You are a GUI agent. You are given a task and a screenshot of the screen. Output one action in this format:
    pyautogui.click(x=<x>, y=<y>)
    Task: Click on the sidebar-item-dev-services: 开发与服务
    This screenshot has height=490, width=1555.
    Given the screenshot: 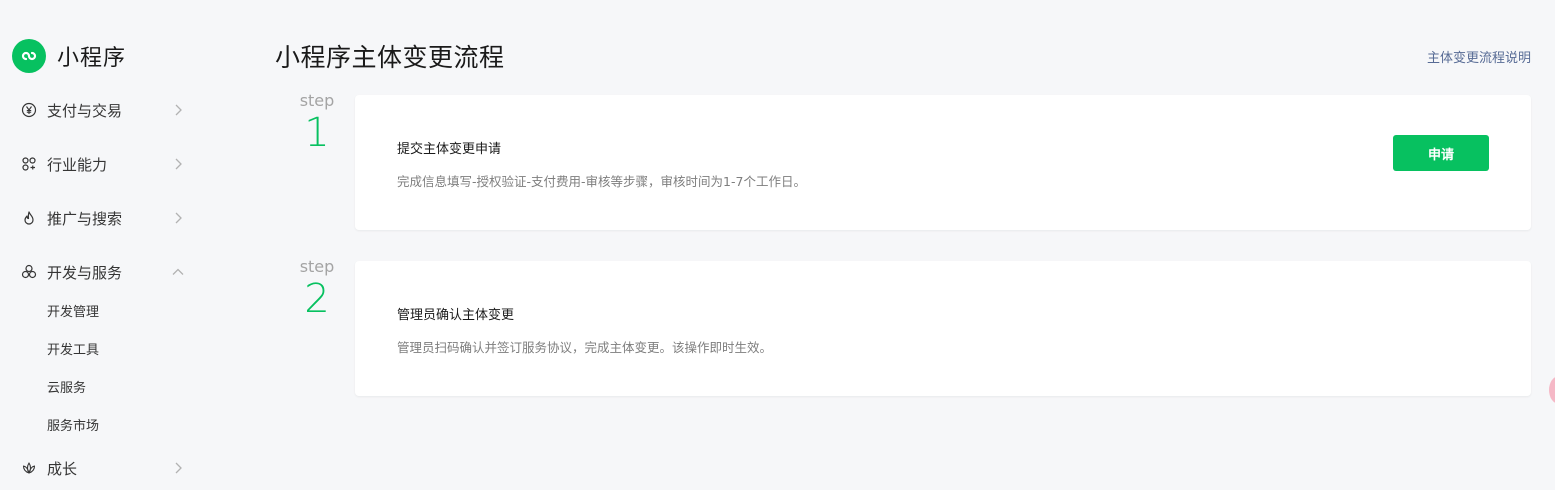 What is the action you would take?
    pyautogui.click(x=105, y=272)
    